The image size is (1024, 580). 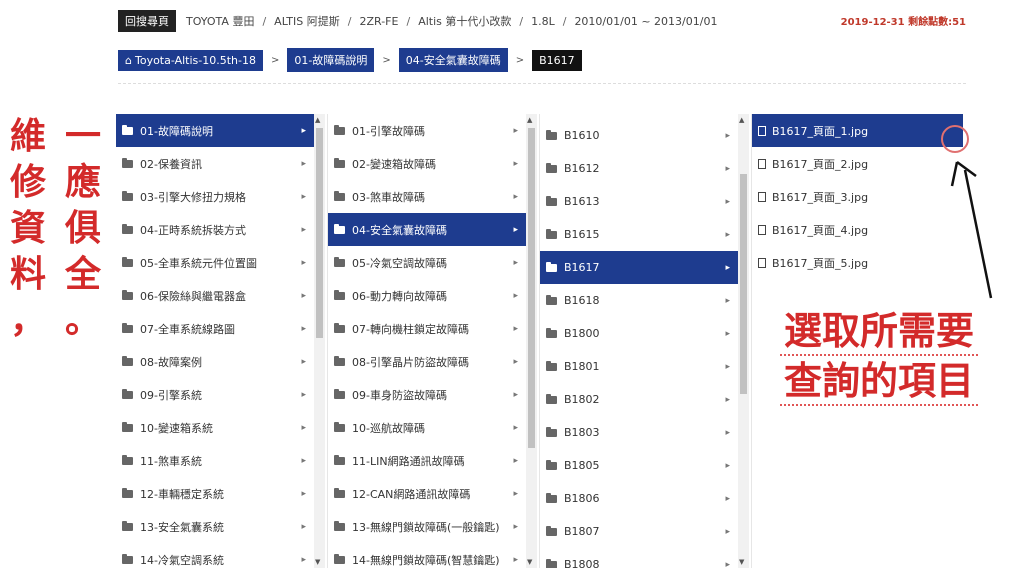 I want to click on pointer-annotation, so click(x=967, y=212).